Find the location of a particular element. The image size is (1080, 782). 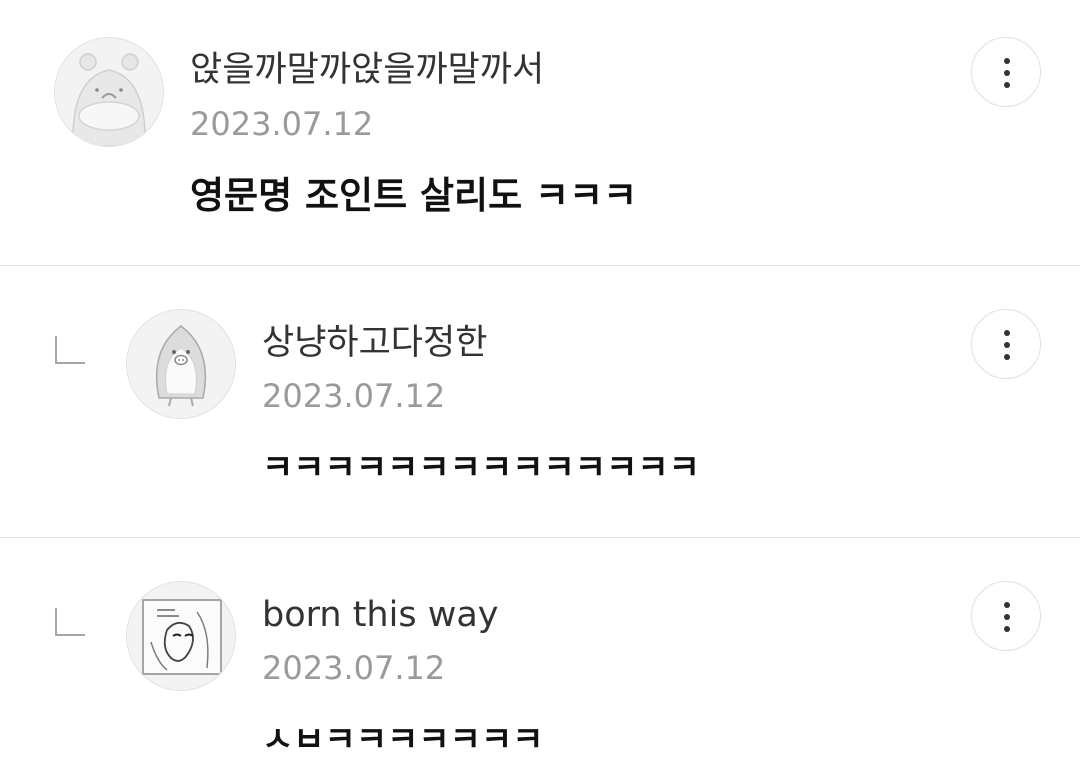

comment-nickname: born this way is located at coordinates (380, 615).